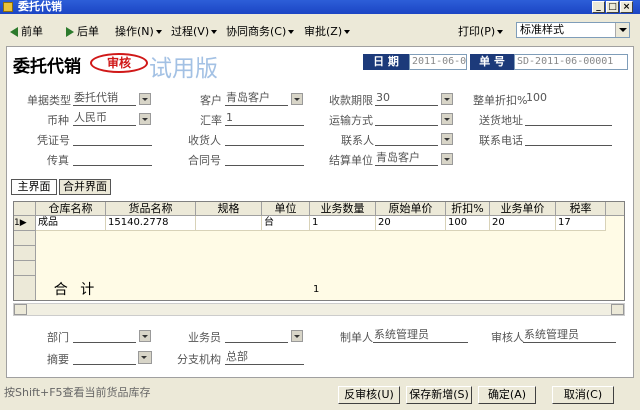 This screenshot has width=640, height=410. Describe the element at coordinates (256, 31) in the screenshot. I see `collab-label: 协同商务(C)` at that location.